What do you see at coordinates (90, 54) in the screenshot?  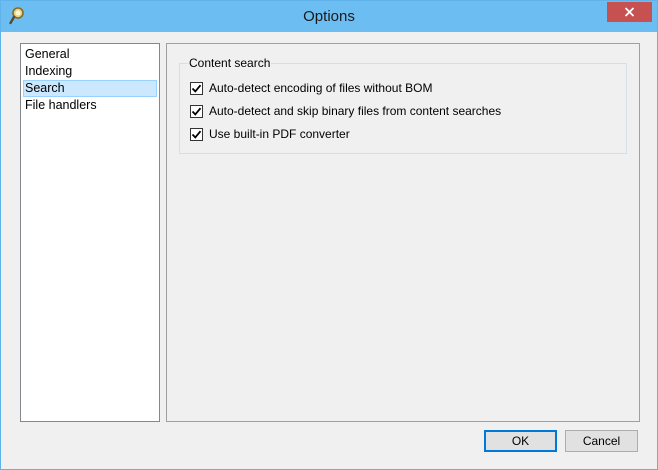 I see `nav-item-general: General` at bounding box center [90, 54].